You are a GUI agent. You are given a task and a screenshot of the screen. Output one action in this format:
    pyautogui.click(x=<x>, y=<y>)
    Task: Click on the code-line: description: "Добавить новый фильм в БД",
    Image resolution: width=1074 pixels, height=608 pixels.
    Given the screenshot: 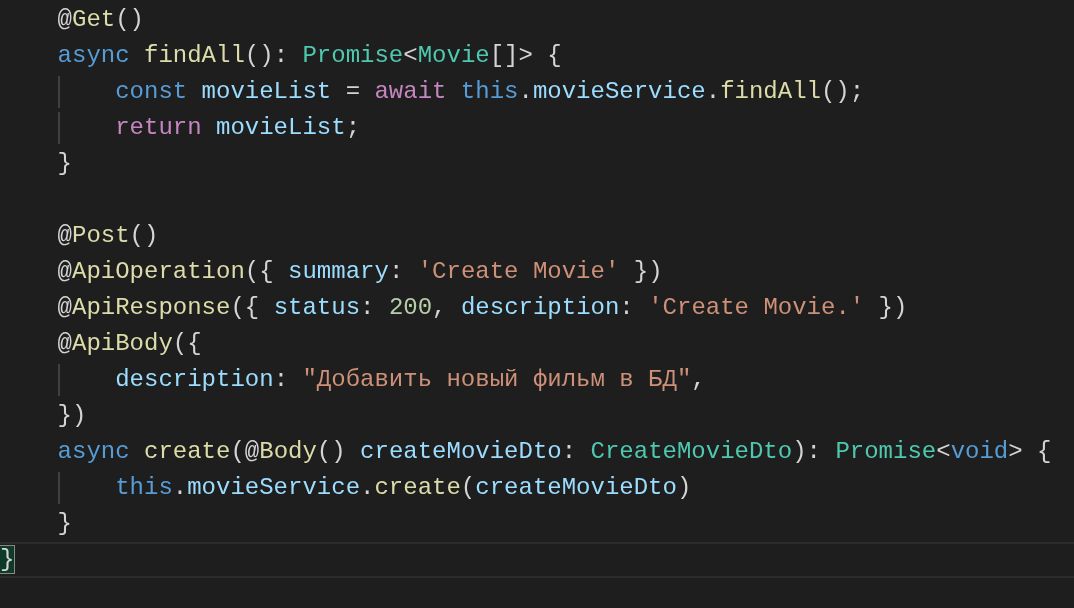 What is the action you would take?
    pyautogui.click(x=410, y=380)
    